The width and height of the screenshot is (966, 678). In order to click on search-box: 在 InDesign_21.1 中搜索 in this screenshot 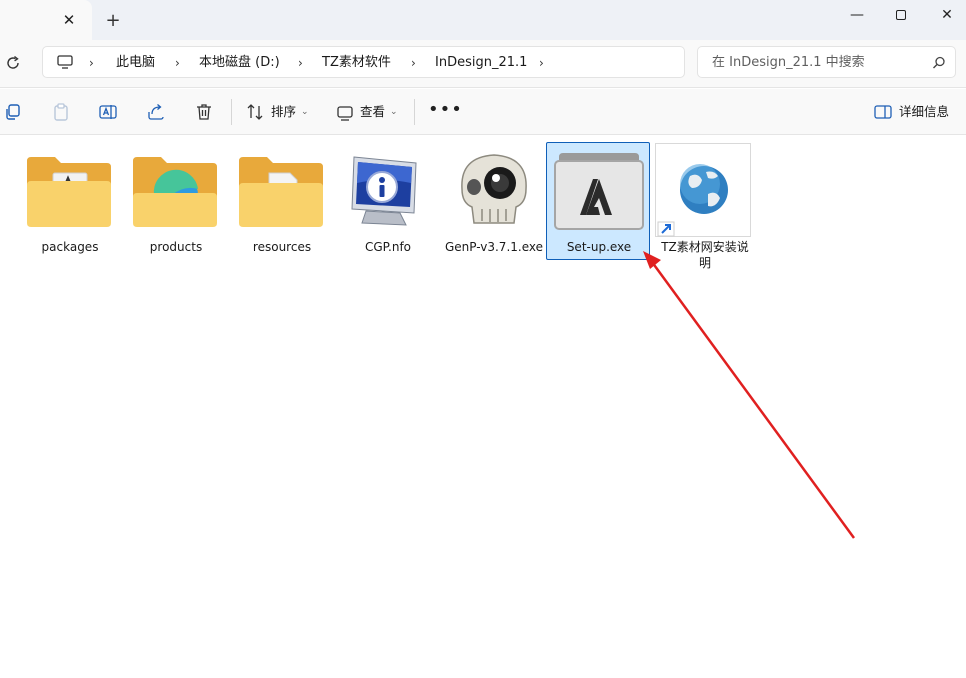, I will do `click(826, 62)`.